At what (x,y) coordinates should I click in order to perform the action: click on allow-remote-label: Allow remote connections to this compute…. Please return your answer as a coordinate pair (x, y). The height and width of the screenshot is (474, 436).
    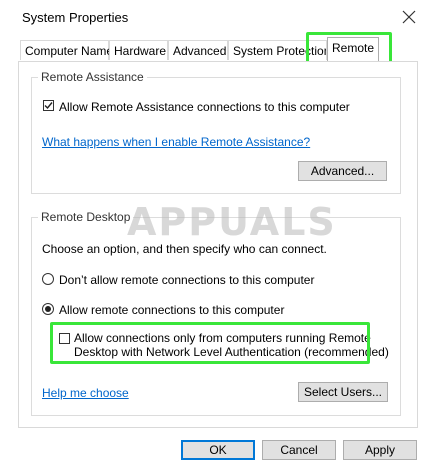
    Looking at the image, I should click on (172, 310).